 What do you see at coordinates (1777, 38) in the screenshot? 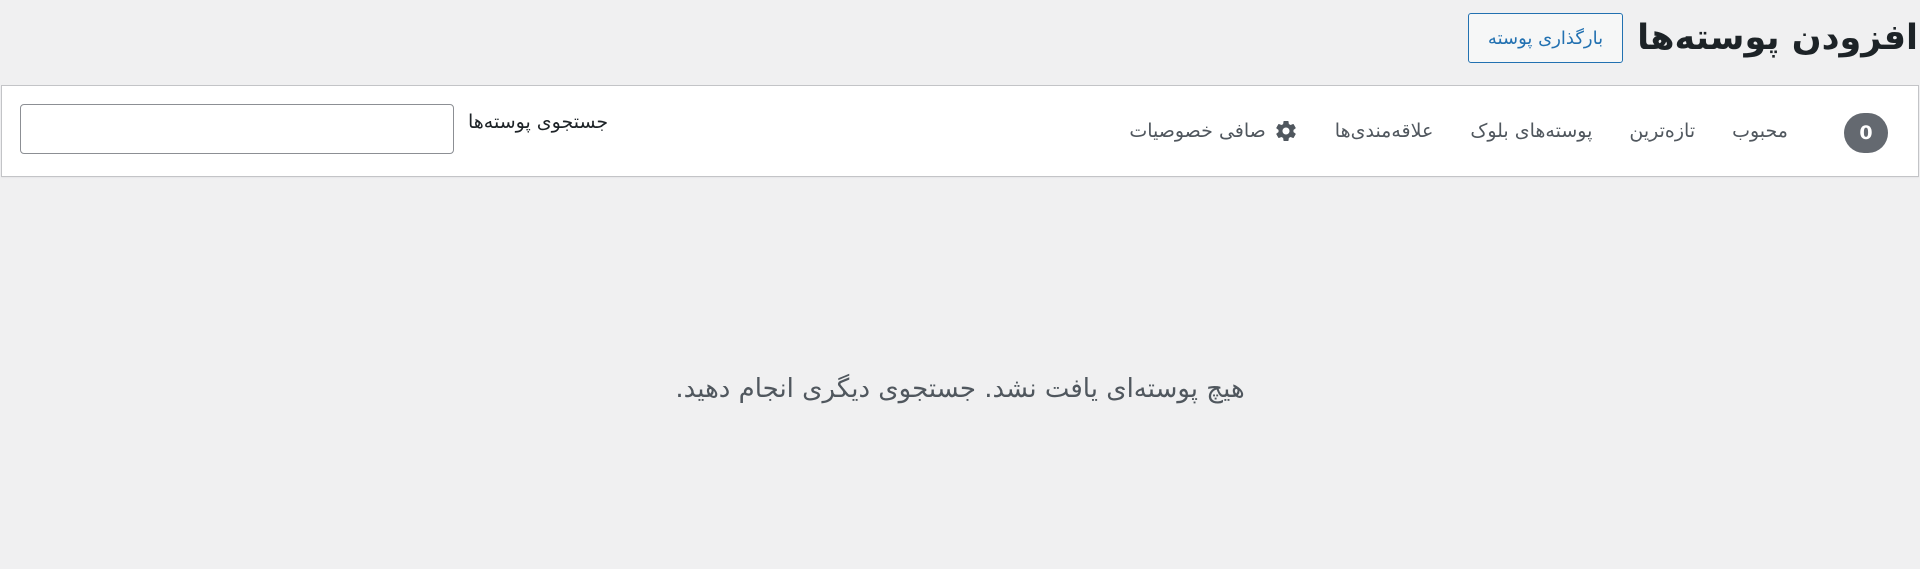
I see `page-title: افزودن پوسته‌ها` at bounding box center [1777, 38].